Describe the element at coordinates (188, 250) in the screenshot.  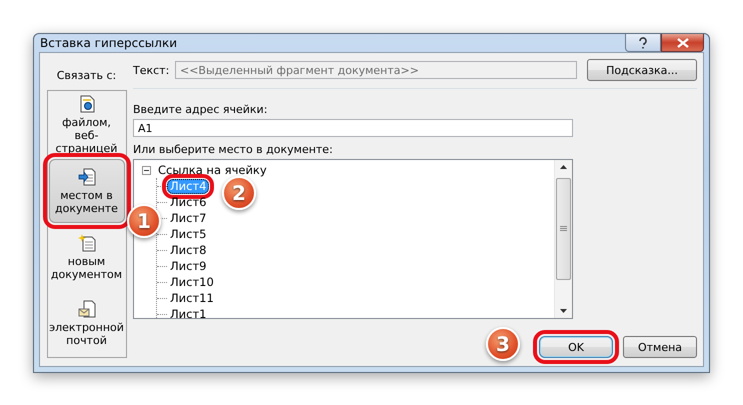
I see `tree-item: Лист8` at that location.